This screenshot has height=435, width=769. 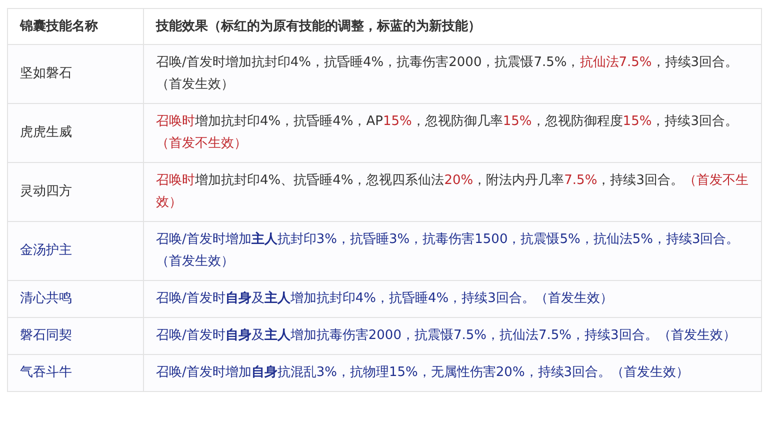 What do you see at coordinates (76, 26) in the screenshot?
I see `column-header: 锦囊技能名称` at bounding box center [76, 26].